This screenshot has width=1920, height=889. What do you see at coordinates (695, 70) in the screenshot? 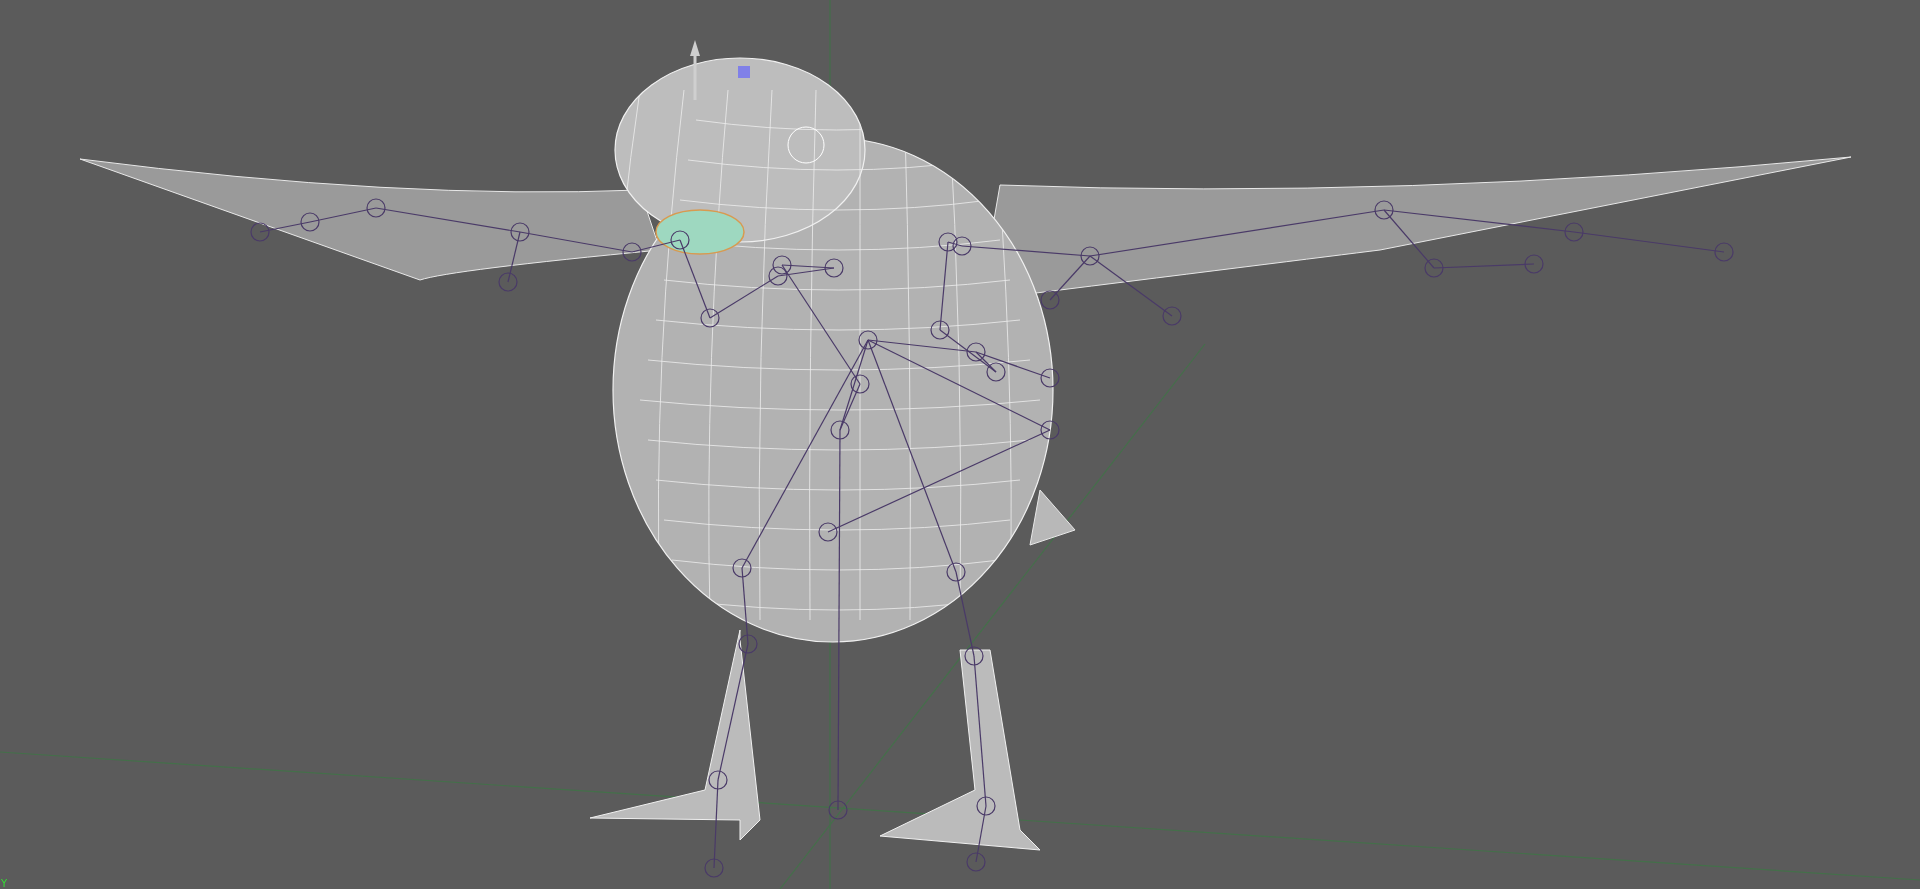
I see `move-handle-icon` at bounding box center [695, 70].